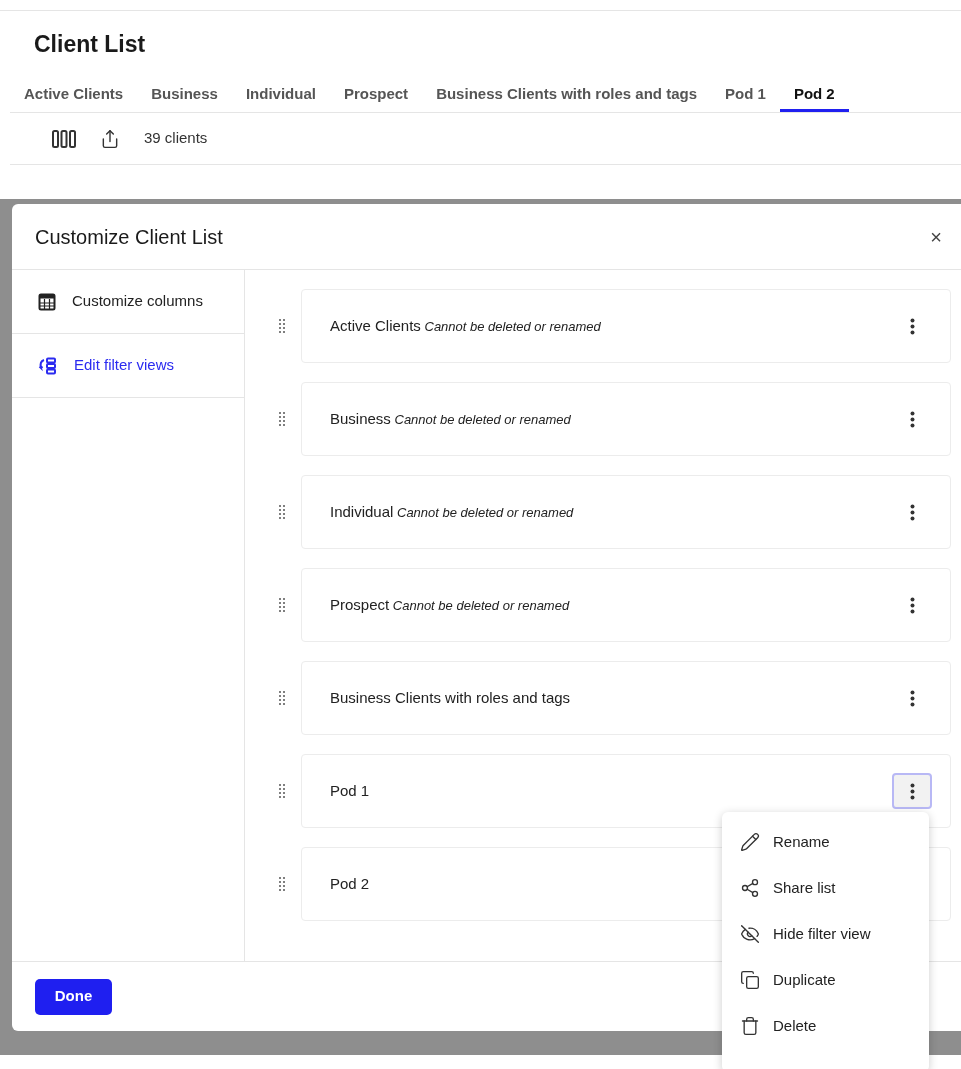 The width and height of the screenshot is (961, 1069). What do you see at coordinates (73, 996) in the screenshot?
I see `done-button: Done` at bounding box center [73, 996].